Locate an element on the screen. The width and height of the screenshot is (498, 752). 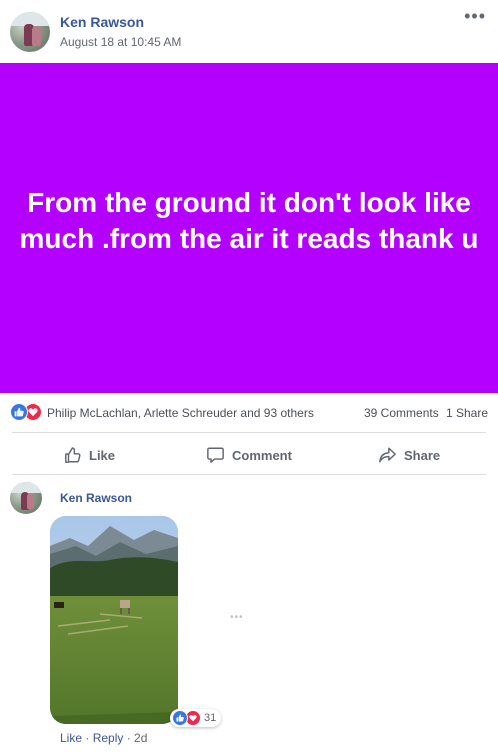
field-photo-image is located at coordinates (114, 620).